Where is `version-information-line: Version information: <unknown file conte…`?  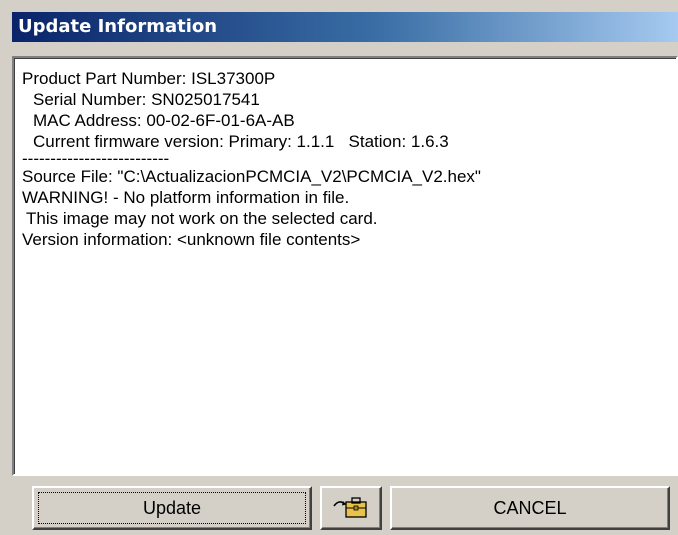
version-information-line: Version information: <unknown file conte… is located at coordinates (191, 239).